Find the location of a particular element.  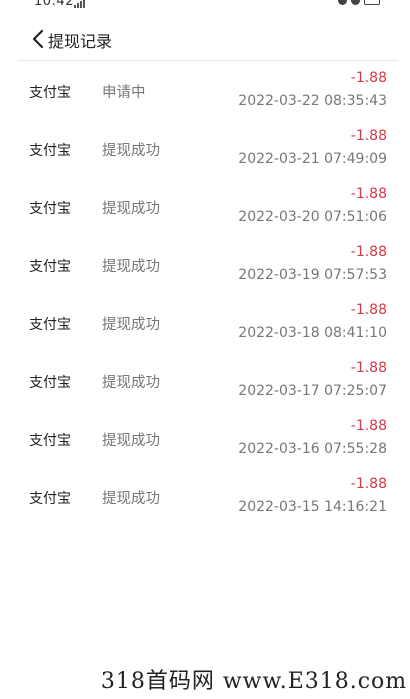

record-time: 2022-03-18 08:41:10 is located at coordinates (312, 333).